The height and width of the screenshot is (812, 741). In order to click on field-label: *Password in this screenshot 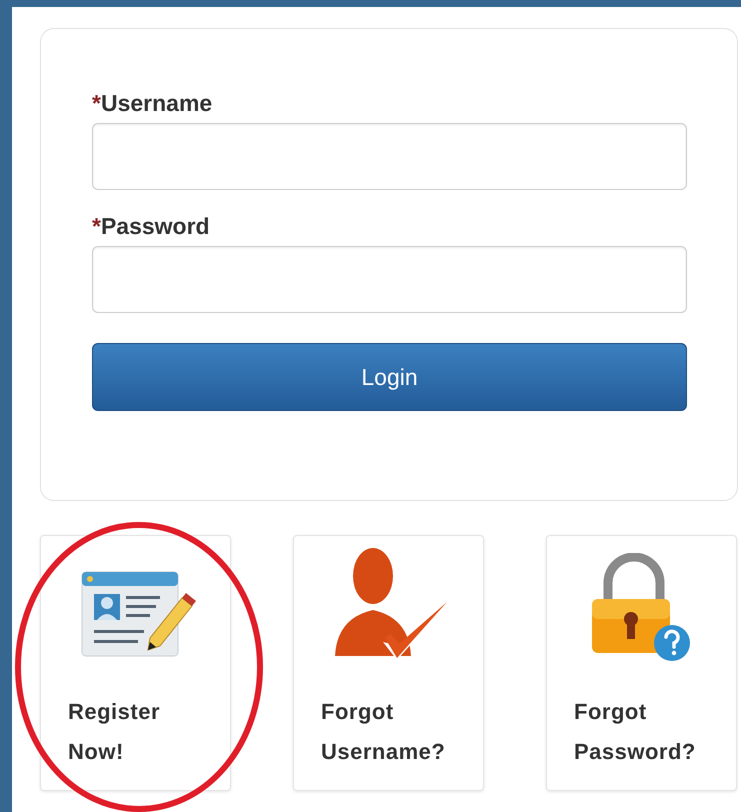, I will do `click(151, 226)`.